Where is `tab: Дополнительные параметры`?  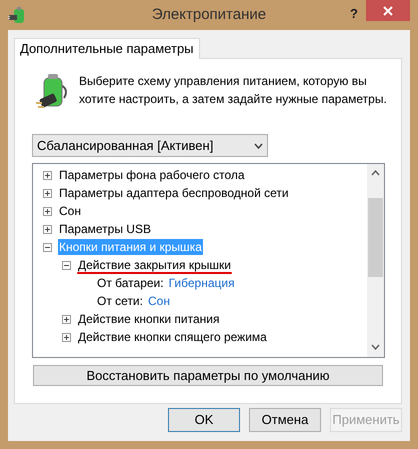
tab: Дополнительные параметры is located at coordinates (107, 48).